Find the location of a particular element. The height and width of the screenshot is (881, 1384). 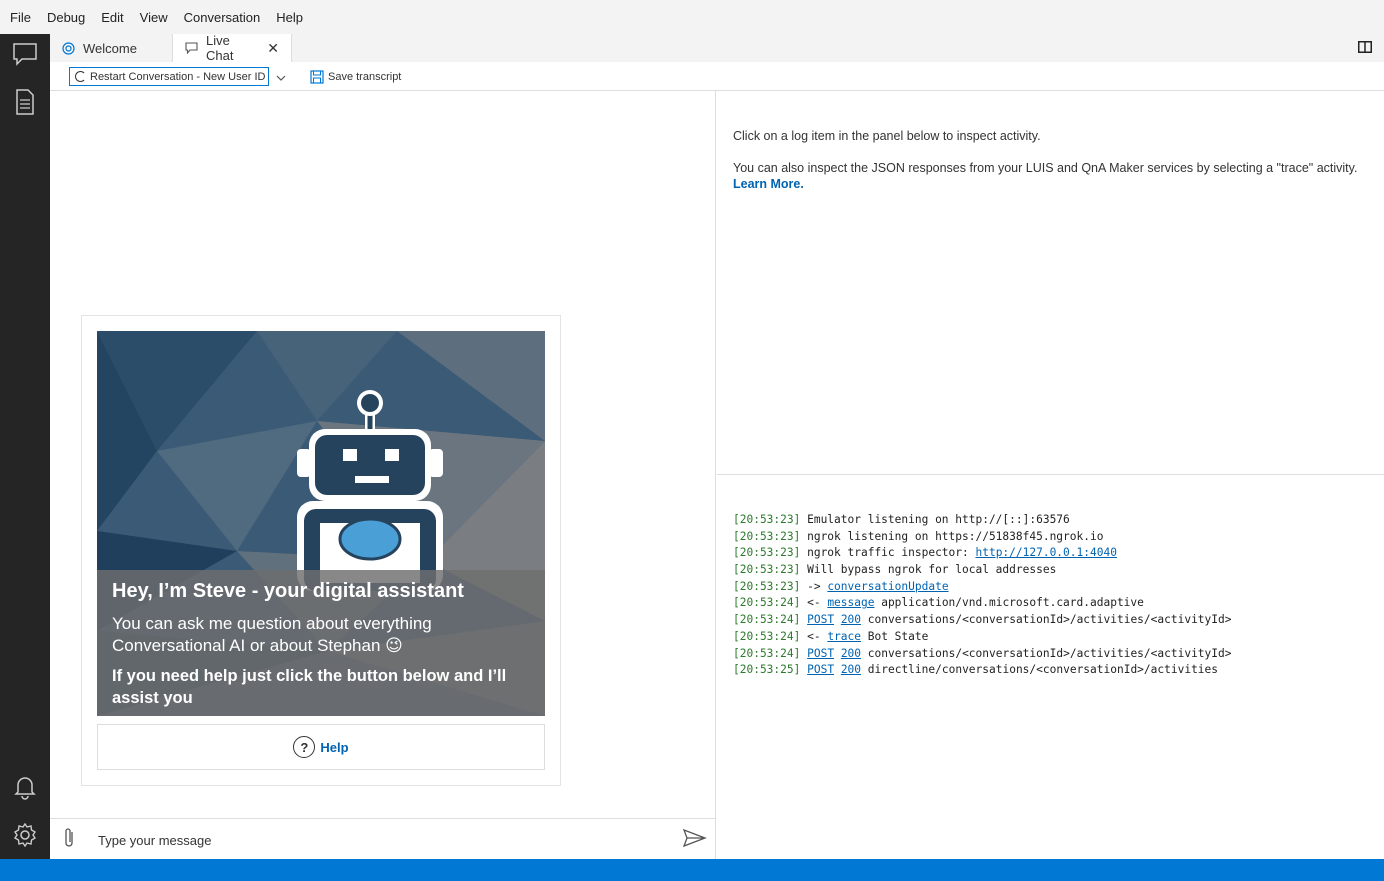

refresh-icon is located at coordinates (80, 76).